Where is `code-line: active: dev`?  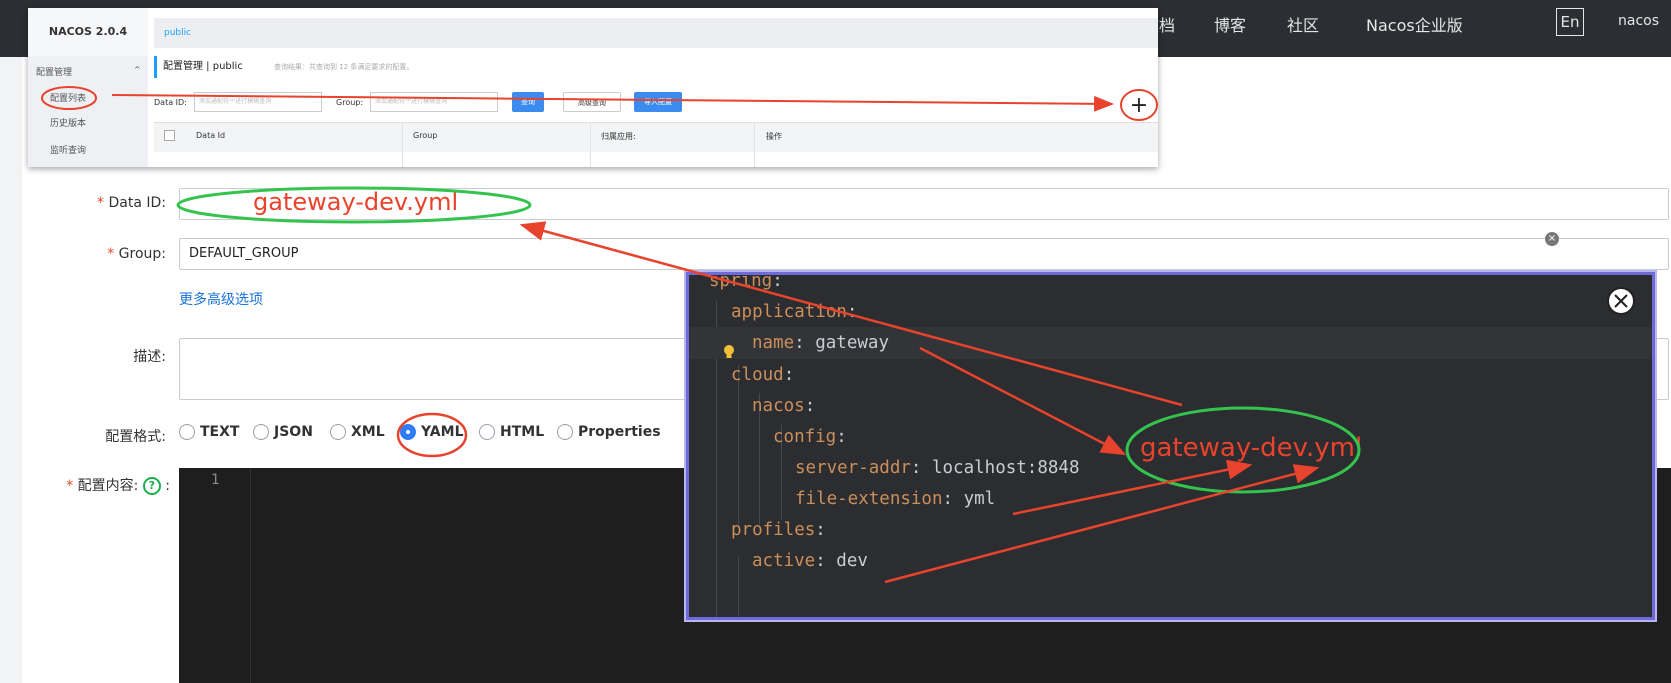 code-line: active: dev is located at coordinates (810, 561).